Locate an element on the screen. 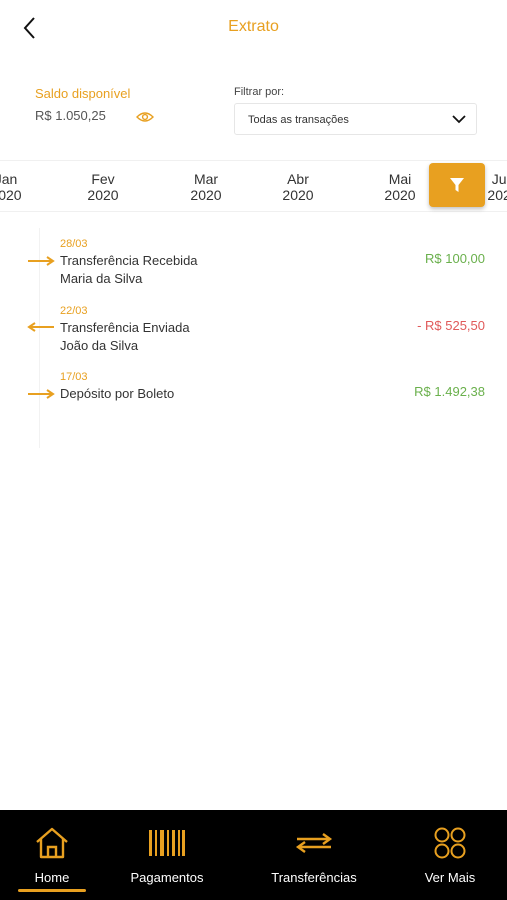 Image resolution: width=507 pixels, height=900 pixels. nav-transferencias-label: Transferências is located at coordinates (314, 877).